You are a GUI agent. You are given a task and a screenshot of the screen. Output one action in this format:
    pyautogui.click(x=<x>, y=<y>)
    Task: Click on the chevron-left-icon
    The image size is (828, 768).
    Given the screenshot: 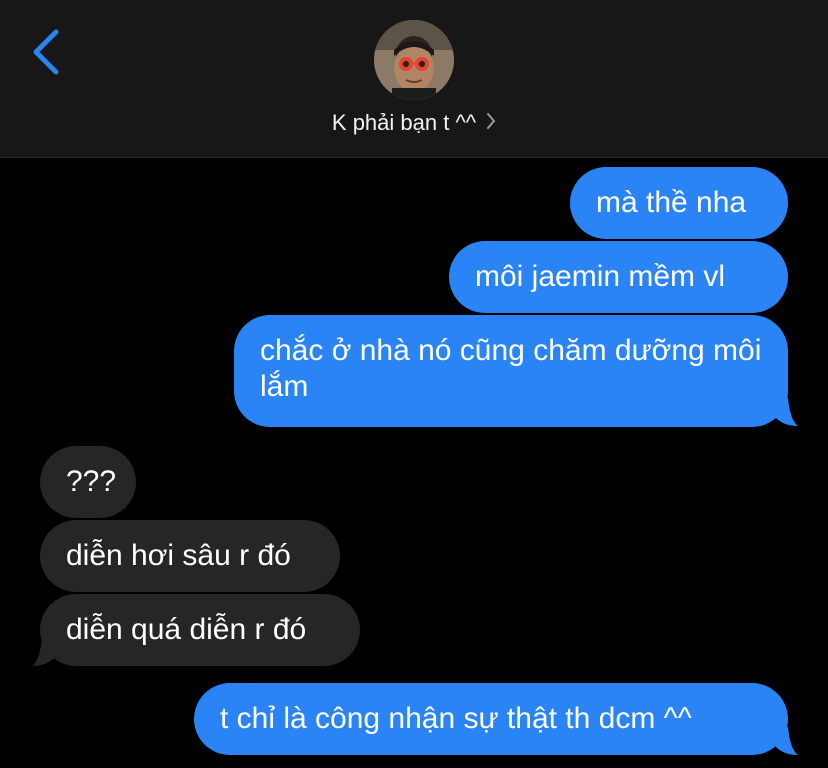 What is the action you would take?
    pyautogui.click(x=46, y=52)
    